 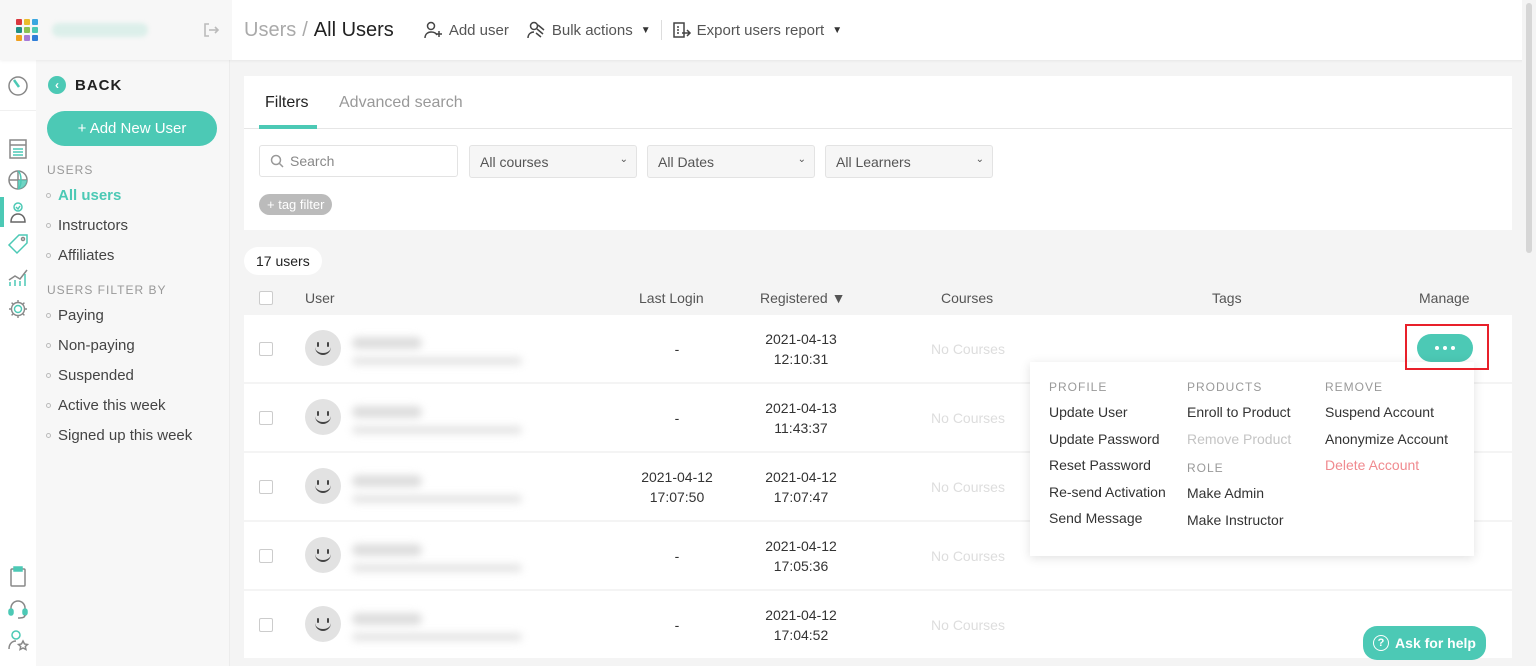 What do you see at coordinates (536, 30) in the screenshot?
I see `bulk-users-icon` at bounding box center [536, 30].